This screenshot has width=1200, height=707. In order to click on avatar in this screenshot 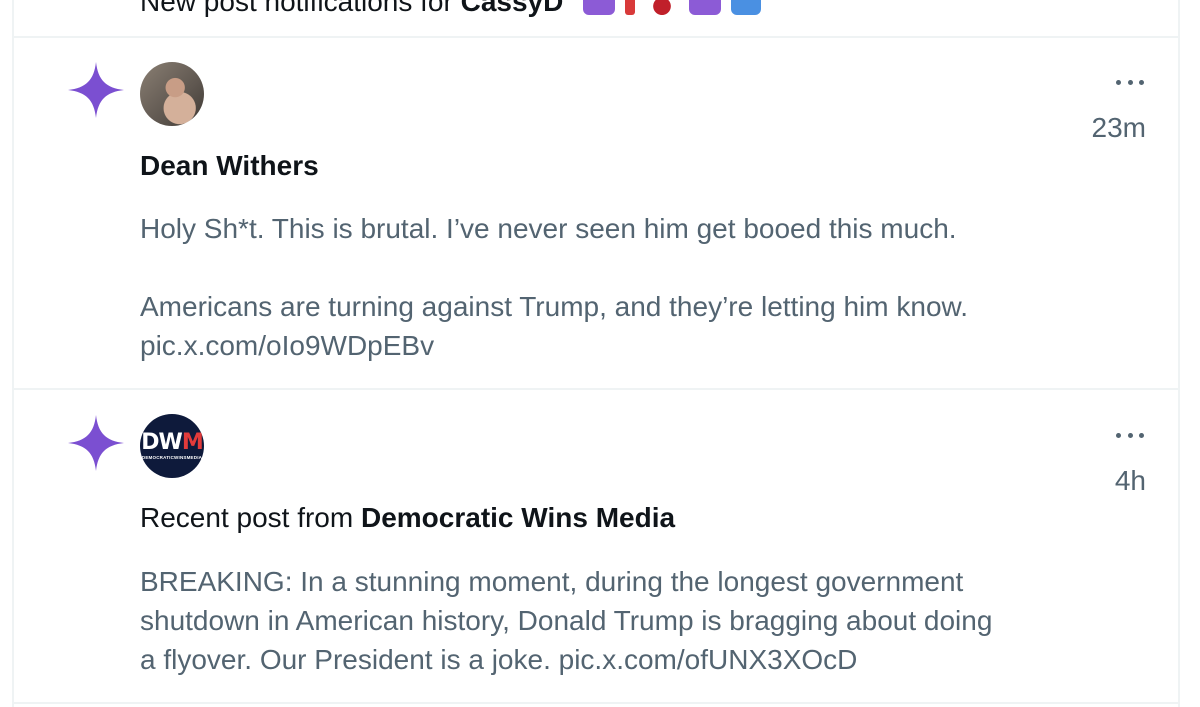, I will do `click(172, 94)`.